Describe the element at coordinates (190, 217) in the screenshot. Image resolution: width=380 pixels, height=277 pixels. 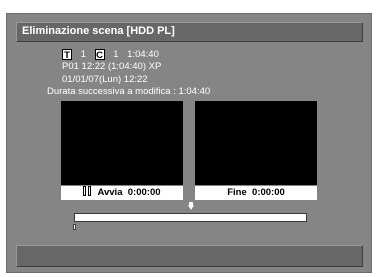
I see `timeline-bar` at that location.